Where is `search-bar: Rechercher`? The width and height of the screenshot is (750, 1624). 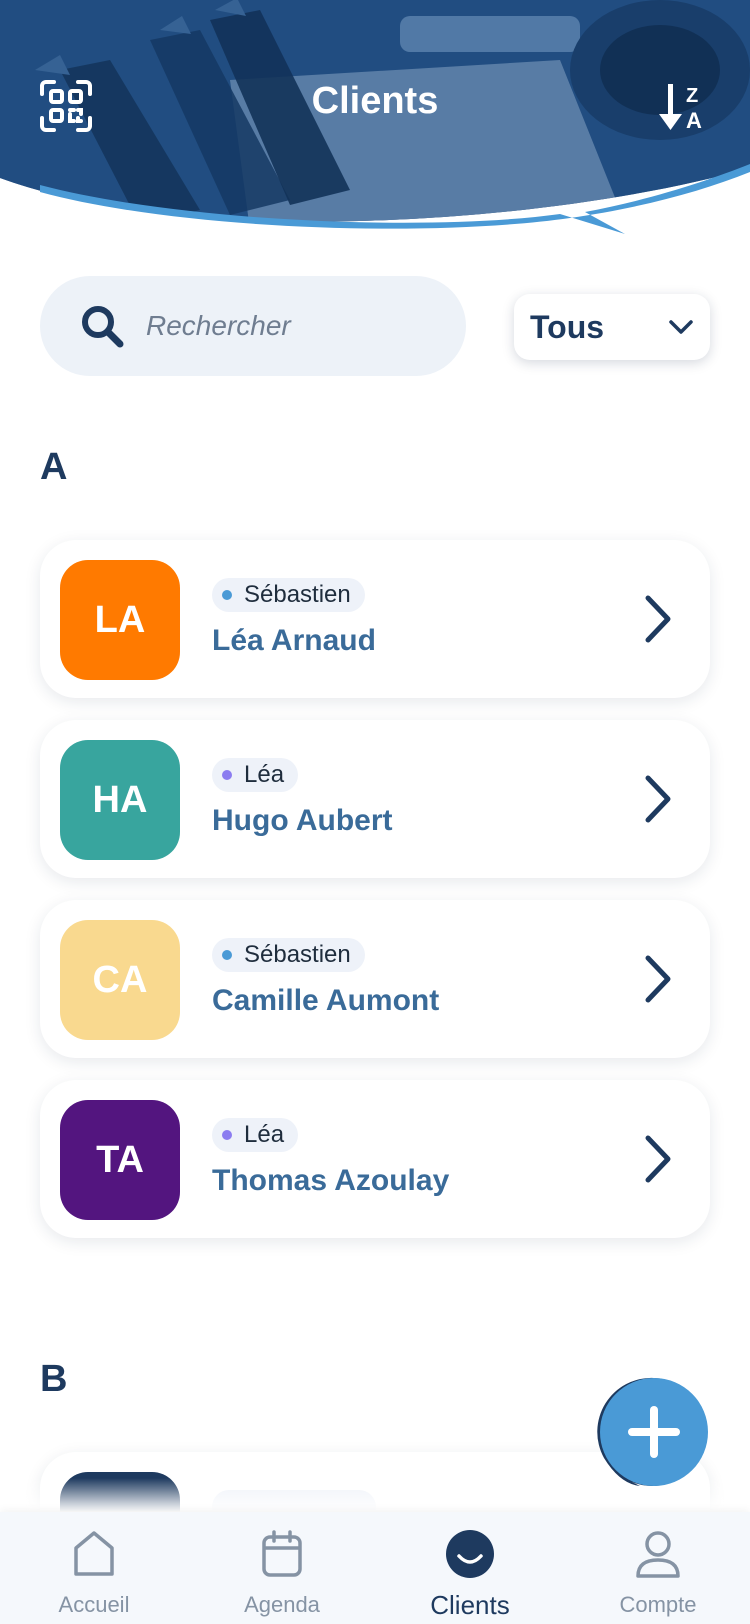
search-bar: Rechercher is located at coordinates (253, 326).